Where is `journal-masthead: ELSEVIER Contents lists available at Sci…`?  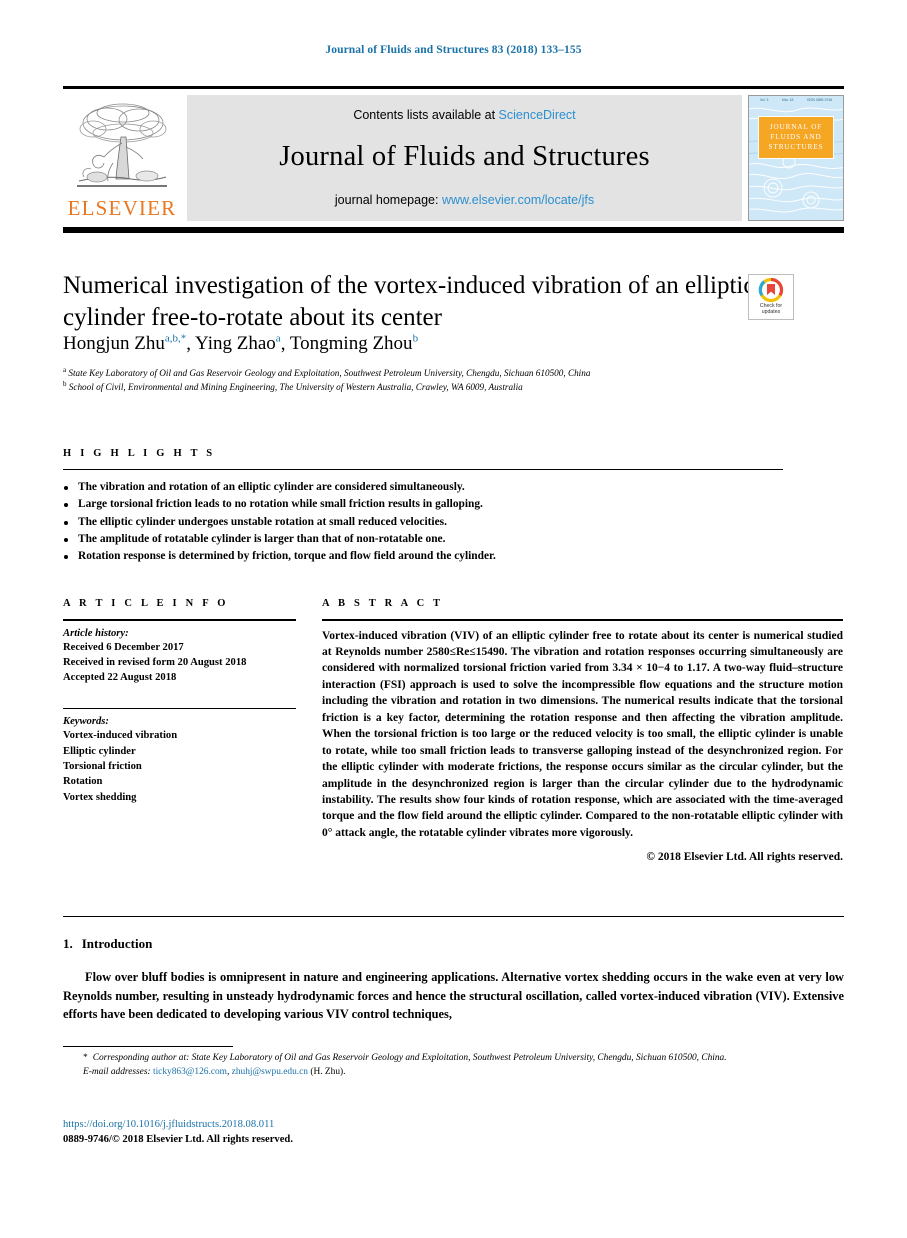 journal-masthead: ELSEVIER Contents lists available at Sci… is located at coordinates (453, 159).